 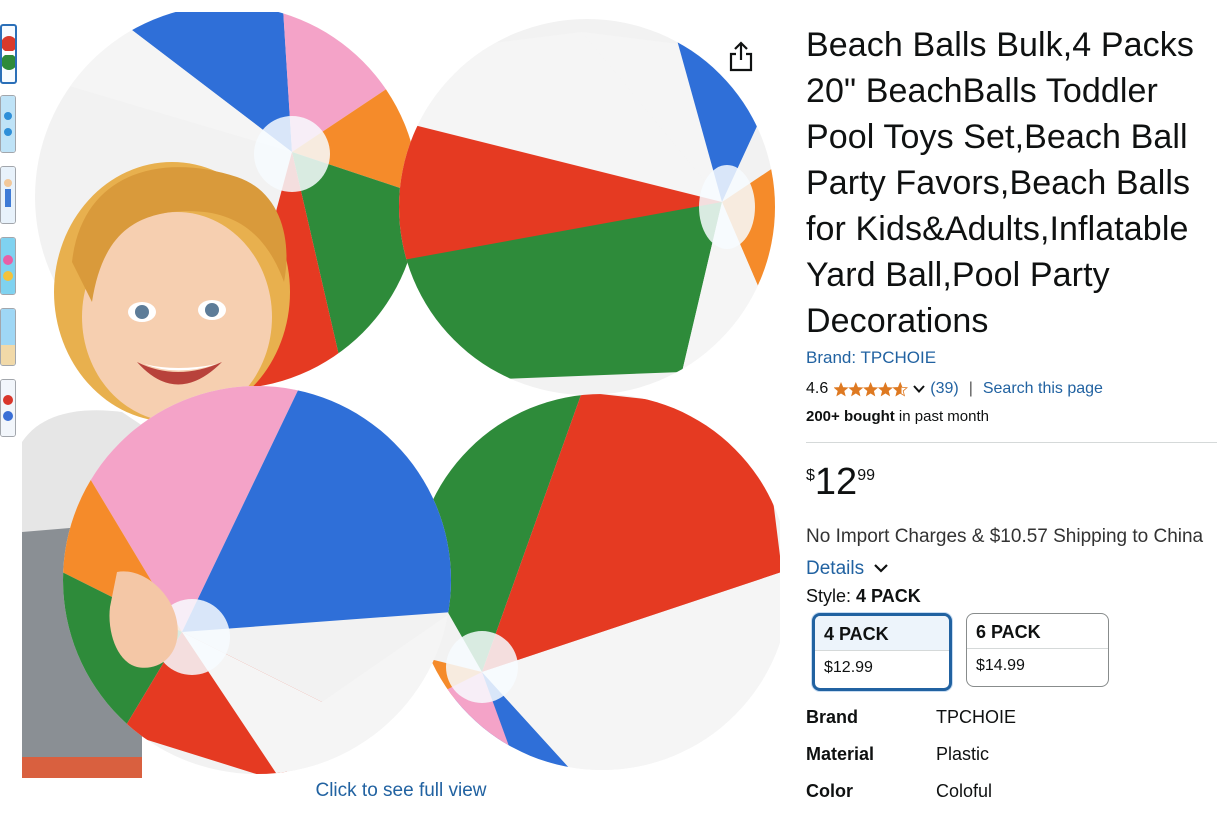 What do you see at coordinates (850, 416) in the screenshot?
I see `bought-count-bold: 200+ bought` at bounding box center [850, 416].